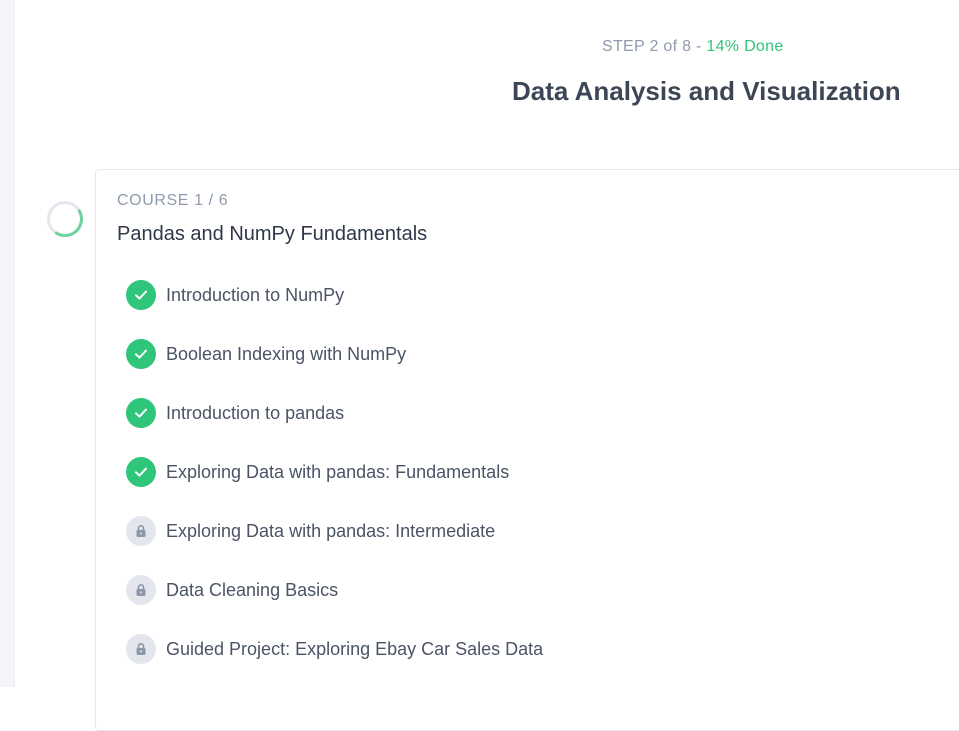 This screenshot has height=731, width=959. Describe the element at coordinates (745, 46) in the screenshot. I see `step-done-percent: 14% Done` at that location.